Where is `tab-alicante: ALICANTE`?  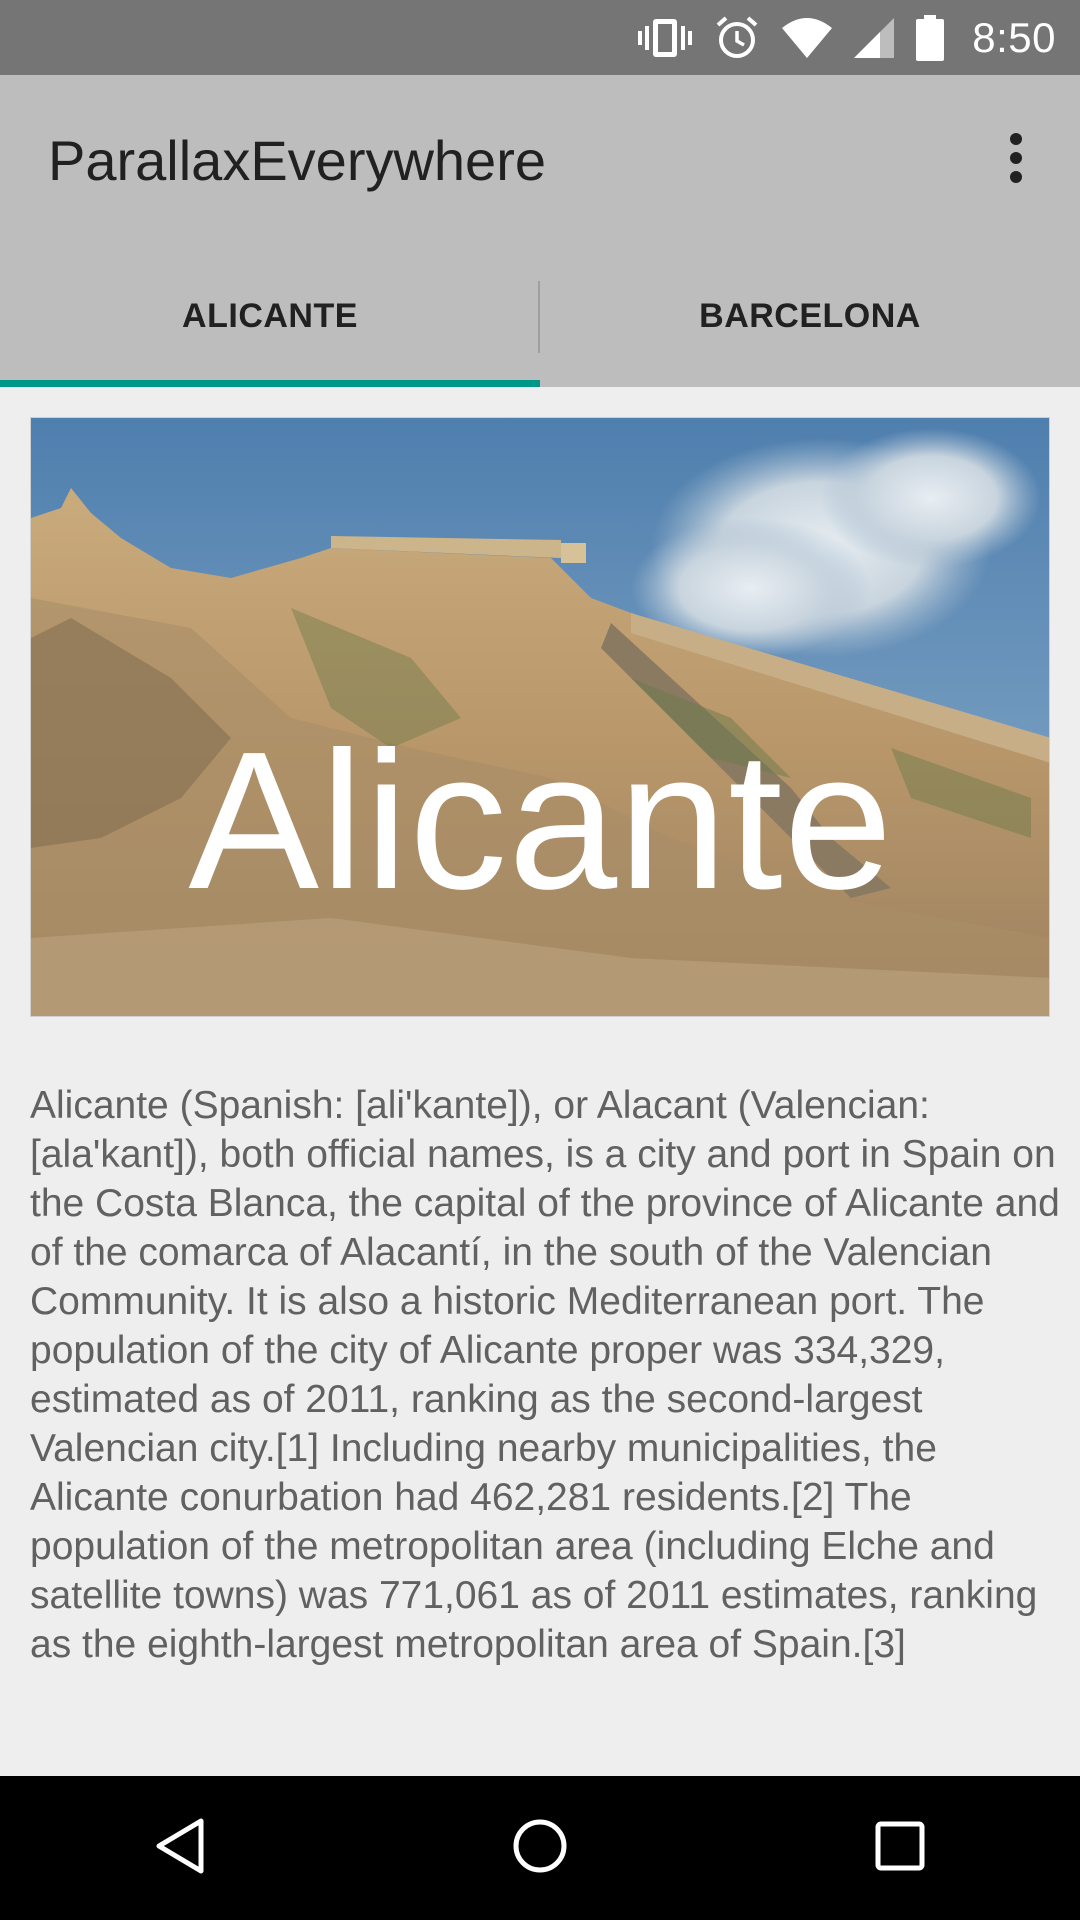
tab-alicante: ALICANTE is located at coordinates (270, 316).